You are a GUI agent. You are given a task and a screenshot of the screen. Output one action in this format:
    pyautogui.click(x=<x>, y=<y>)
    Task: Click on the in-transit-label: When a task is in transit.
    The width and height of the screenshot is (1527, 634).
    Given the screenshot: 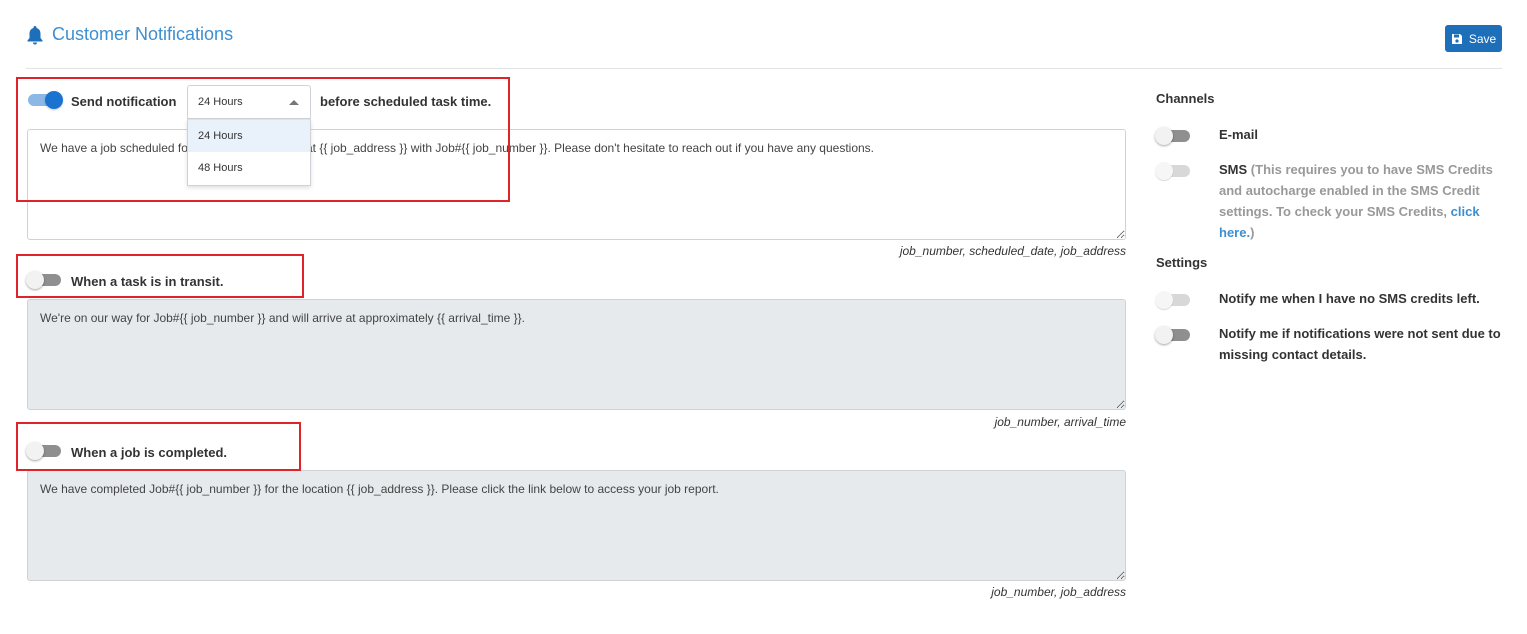 What is the action you would take?
    pyautogui.click(x=147, y=281)
    